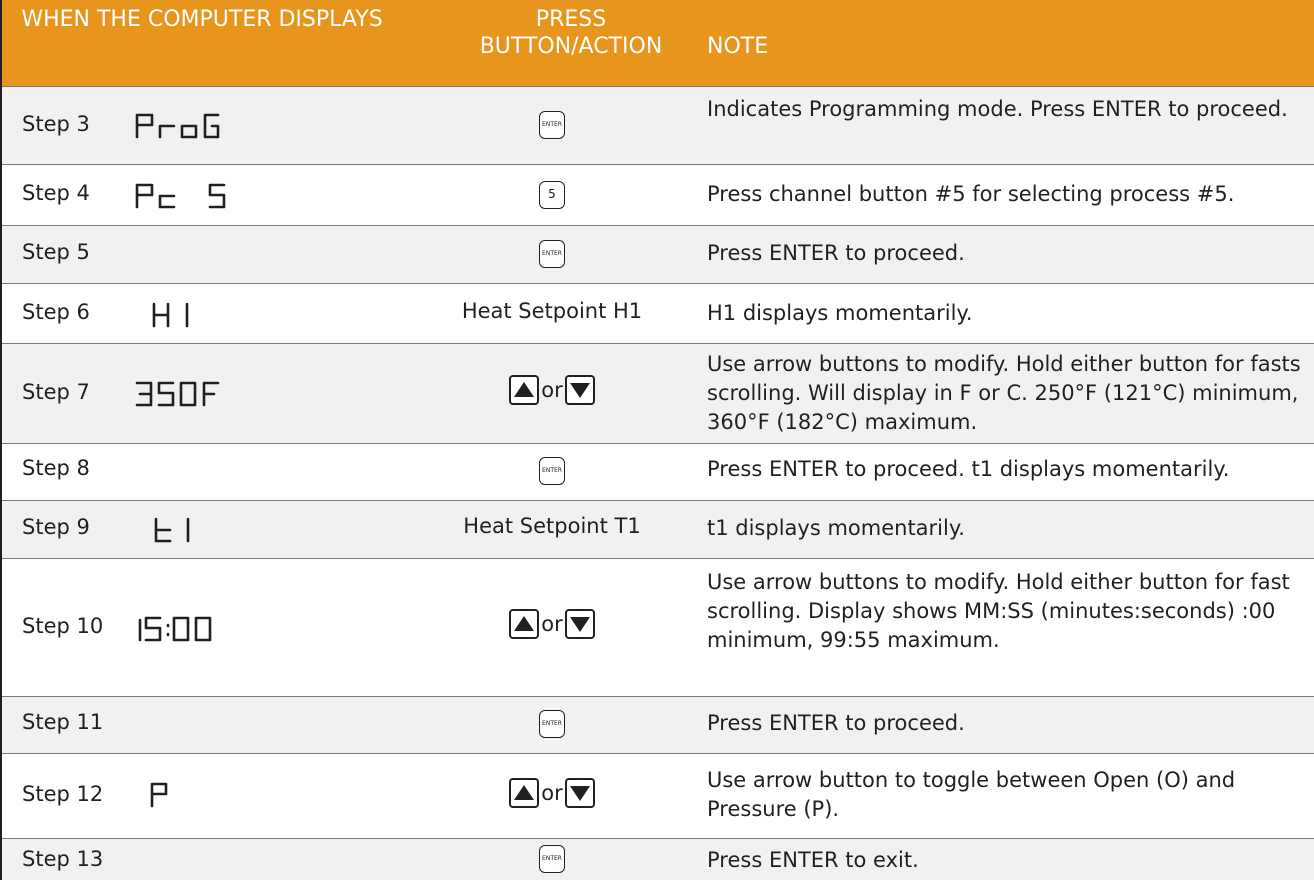 Image resolution: width=1314 pixels, height=880 pixels. What do you see at coordinates (56, 193) in the screenshot?
I see `step-label: Step 4` at bounding box center [56, 193].